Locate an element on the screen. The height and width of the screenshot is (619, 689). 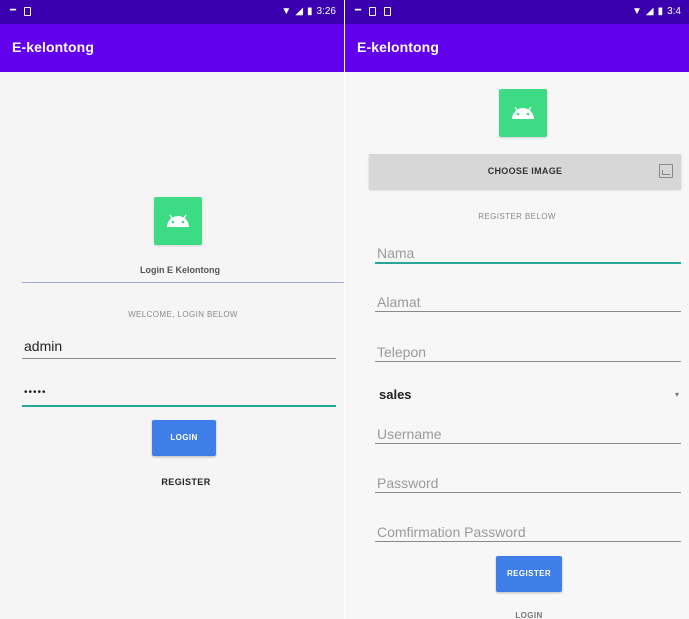
welcome-text: WELCOME, LOGIN BELOW is located at coordinates (183, 314).